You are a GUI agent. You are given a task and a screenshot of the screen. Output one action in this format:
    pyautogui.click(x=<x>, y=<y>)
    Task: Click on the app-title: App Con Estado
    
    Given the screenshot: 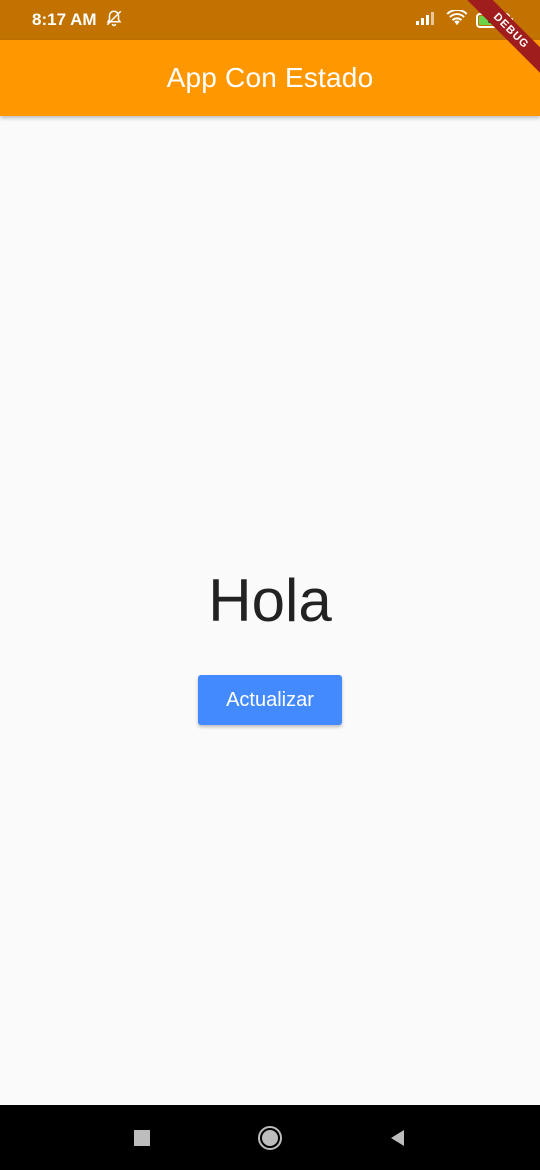 What is the action you would take?
    pyautogui.click(x=270, y=77)
    